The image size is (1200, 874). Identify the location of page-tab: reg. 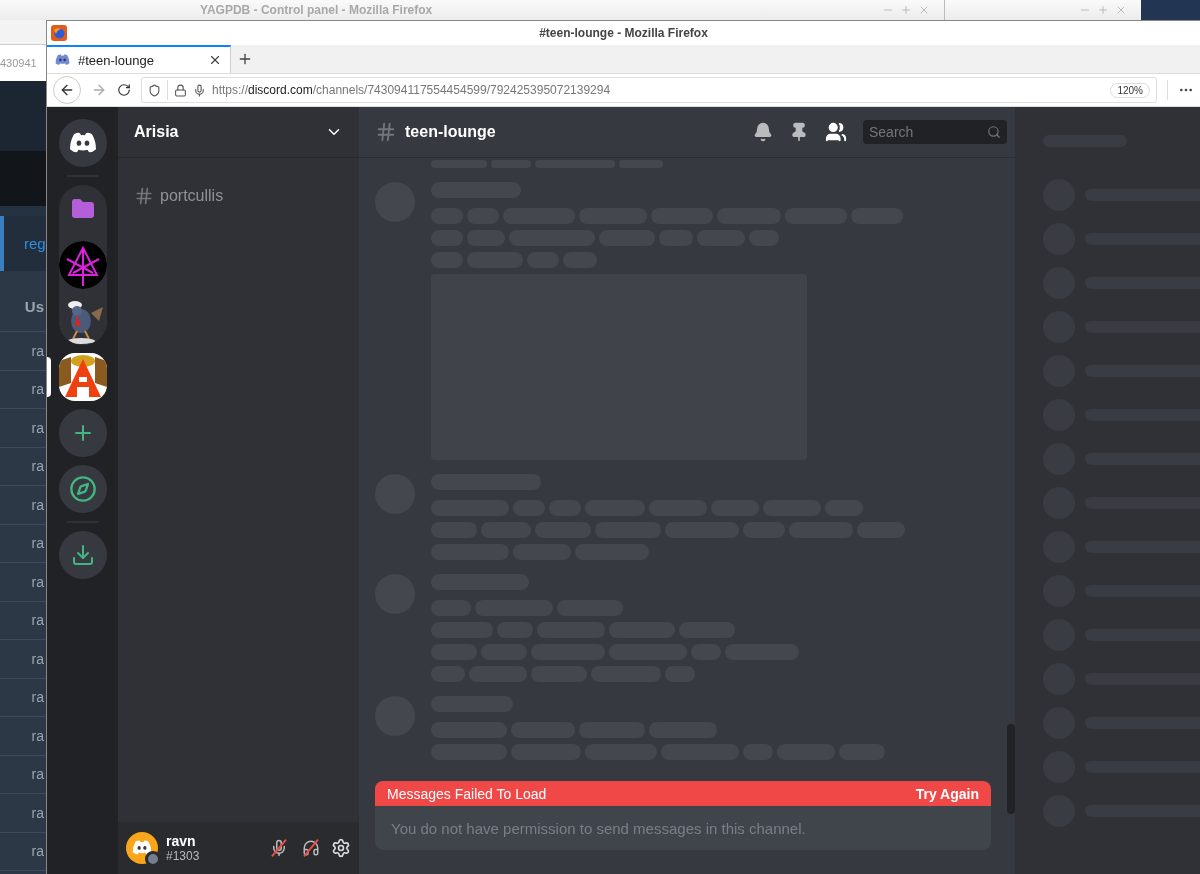
(23, 243).